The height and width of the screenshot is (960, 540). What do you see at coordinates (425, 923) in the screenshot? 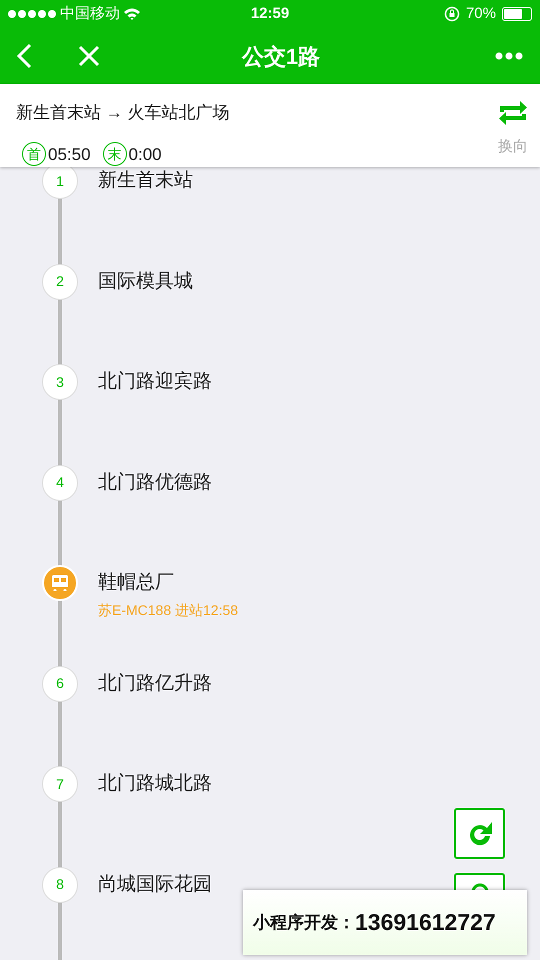
I see `promo-phone: 13691612727` at bounding box center [425, 923].